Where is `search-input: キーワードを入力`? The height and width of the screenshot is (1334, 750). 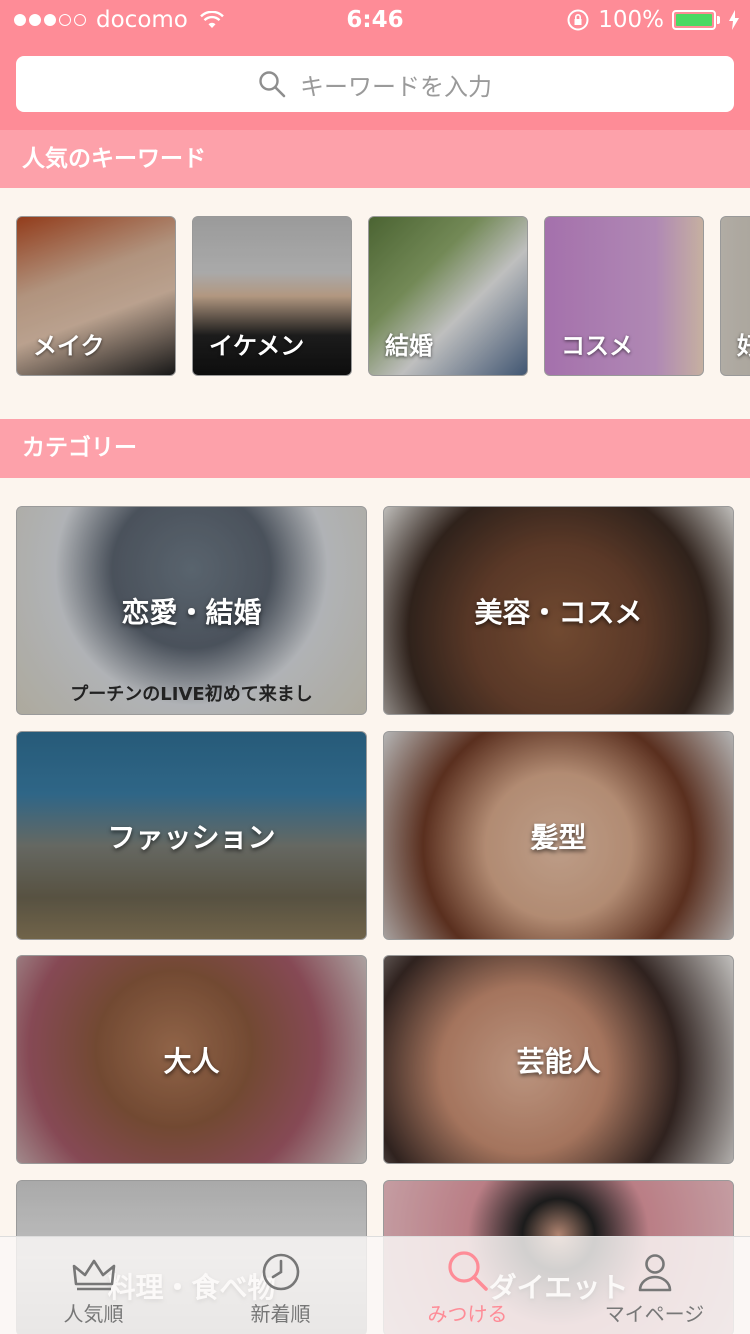 search-input: キーワードを入力 is located at coordinates (375, 84).